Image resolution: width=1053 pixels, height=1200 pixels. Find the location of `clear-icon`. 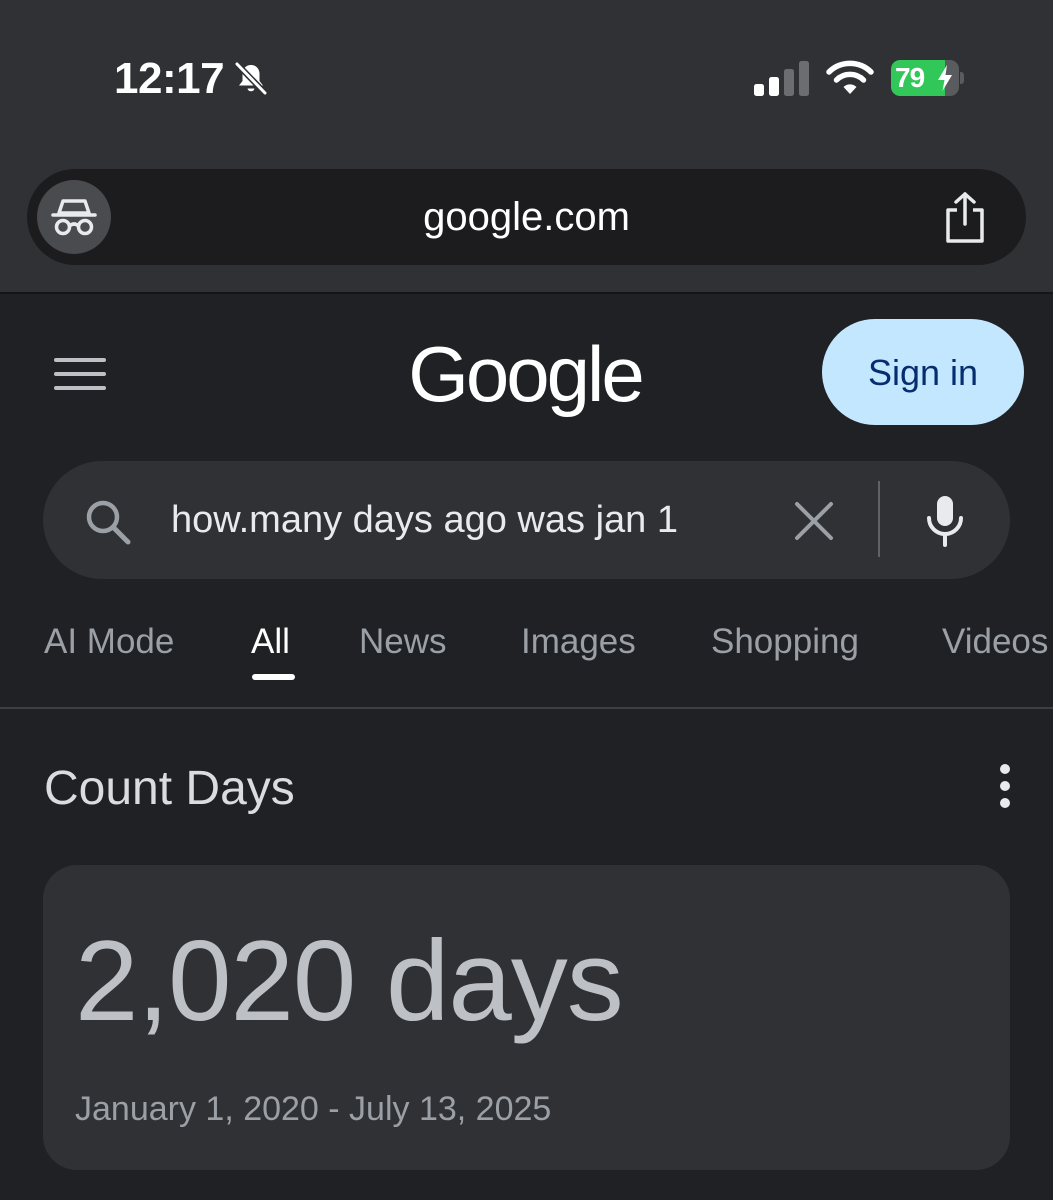

clear-icon is located at coordinates (814, 521).